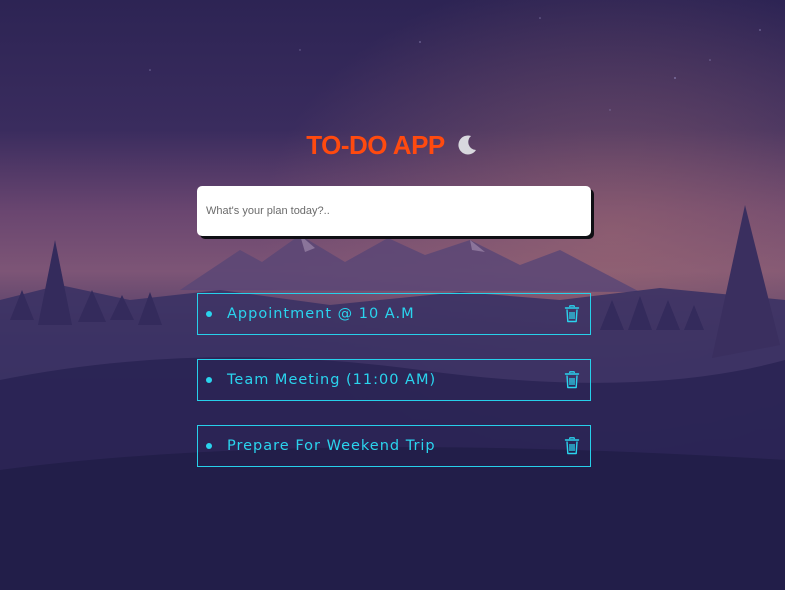 The image size is (785, 590). I want to click on todo-text: Team Meeting (11:00 AM), so click(332, 380).